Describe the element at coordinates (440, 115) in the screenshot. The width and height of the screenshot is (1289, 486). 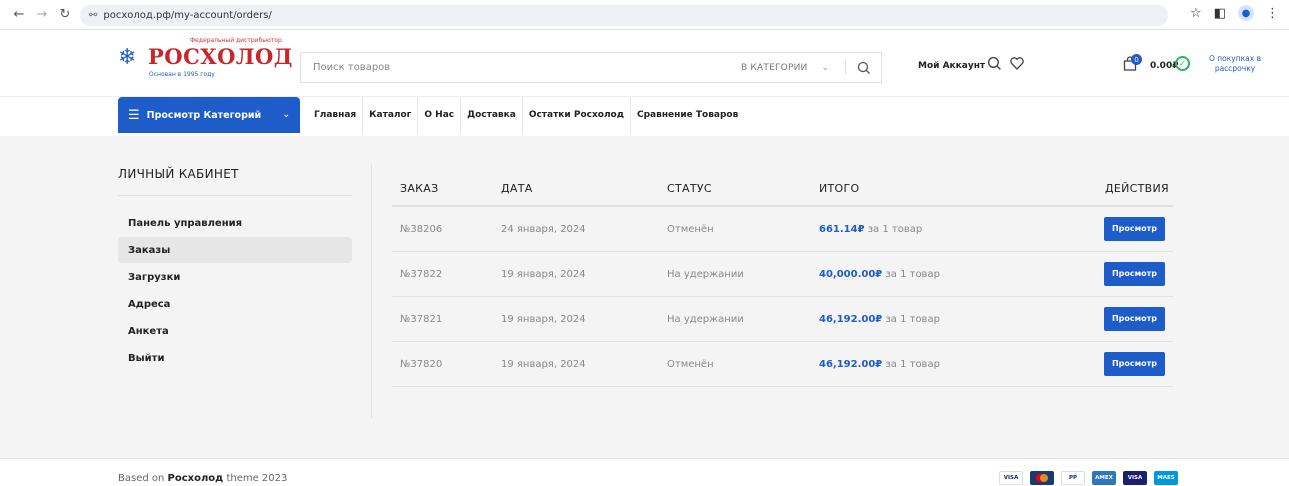
I see `nav-item-about: О Нас` at that location.